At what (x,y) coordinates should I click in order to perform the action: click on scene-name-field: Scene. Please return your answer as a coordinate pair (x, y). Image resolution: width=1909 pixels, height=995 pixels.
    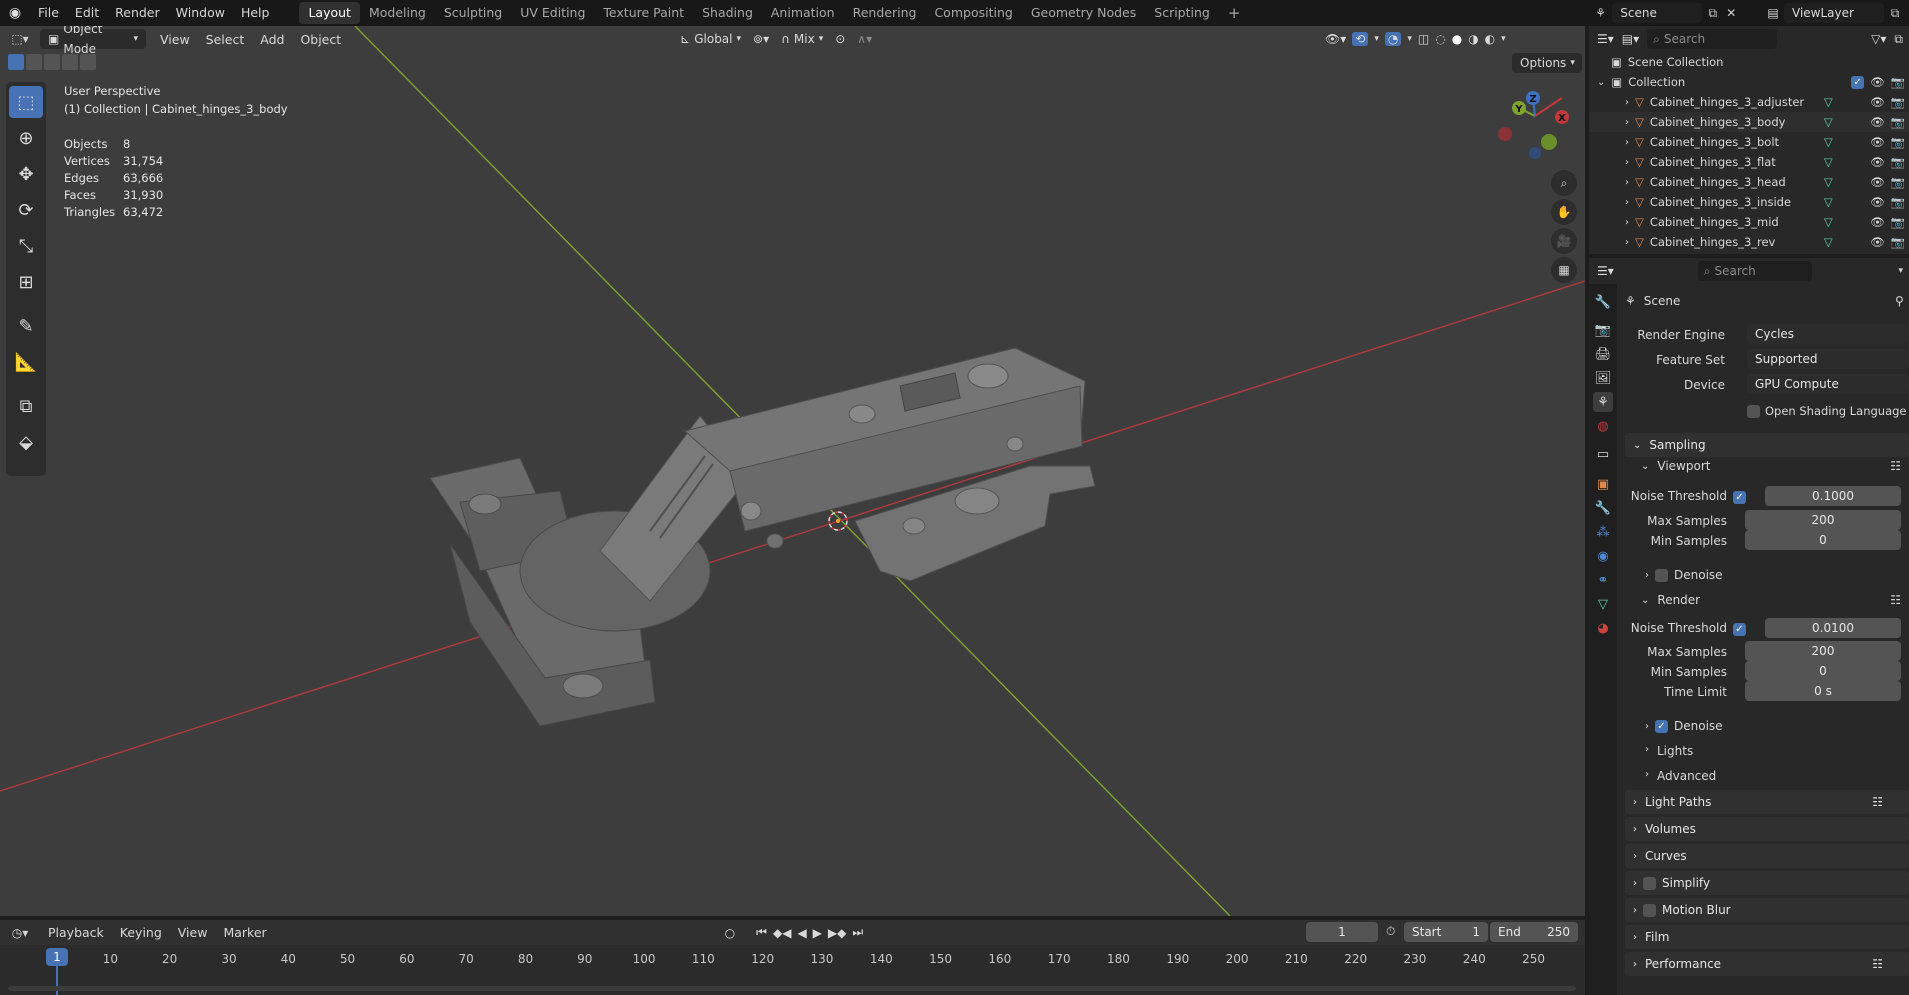
    Looking at the image, I should click on (1657, 13).